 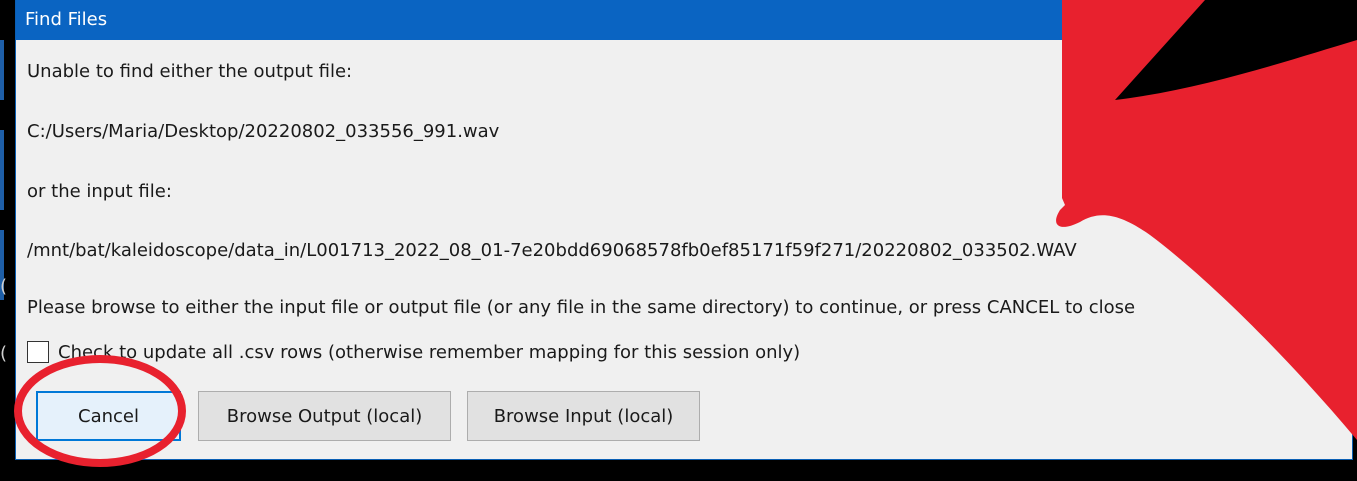 What do you see at coordinates (99, 191) in the screenshot?
I see `message-line-input: or the input file:` at bounding box center [99, 191].